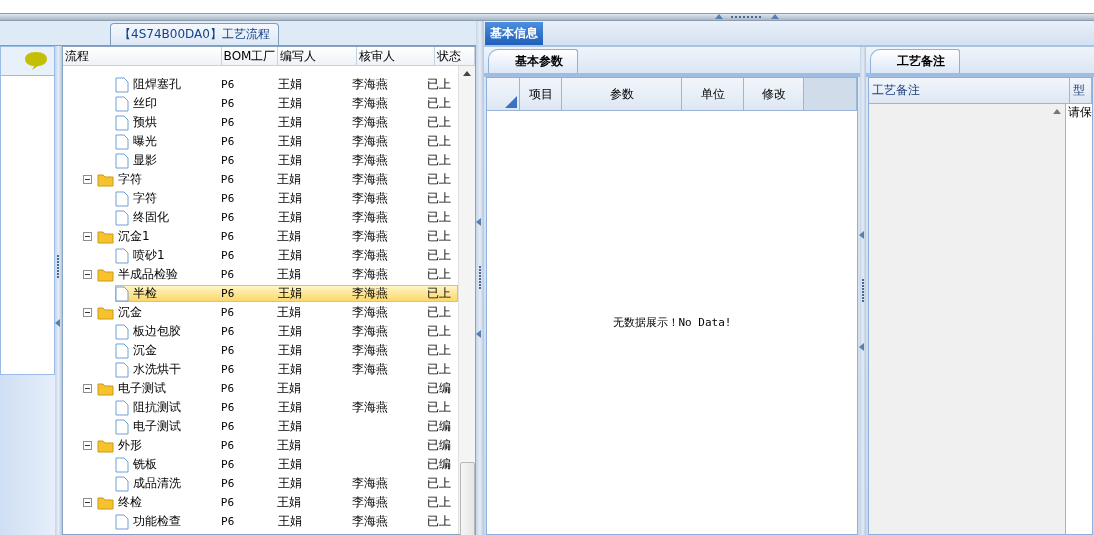  I want to click on process-name: 终检, so click(130, 502).